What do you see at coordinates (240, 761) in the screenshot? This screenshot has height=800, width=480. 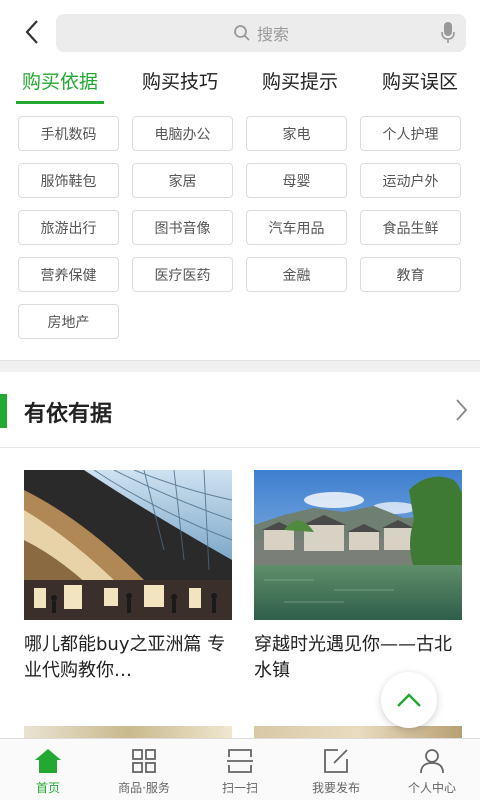 I see `scan-icon` at bounding box center [240, 761].